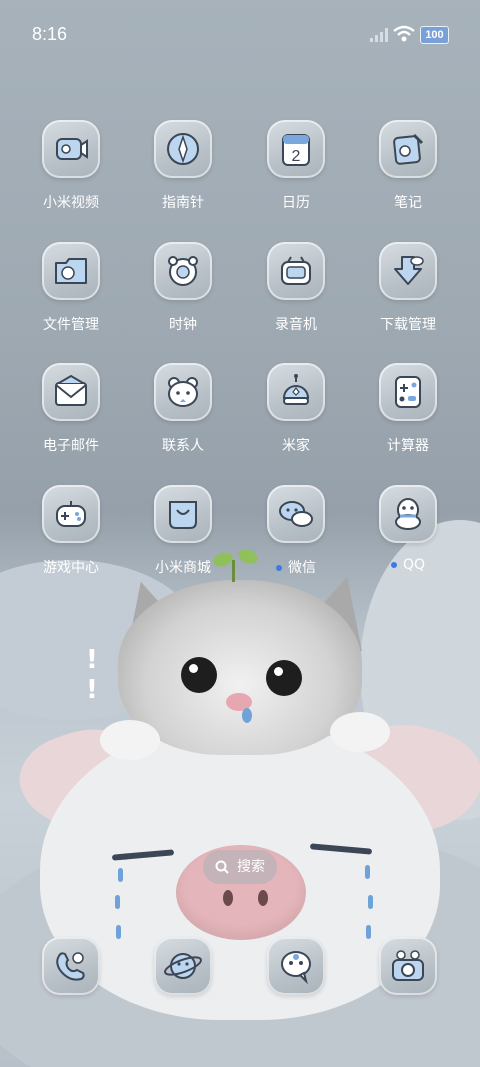 The width and height of the screenshot is (480, 1067). I want to click on app-calendar: 2 日历, so click(296, 175).